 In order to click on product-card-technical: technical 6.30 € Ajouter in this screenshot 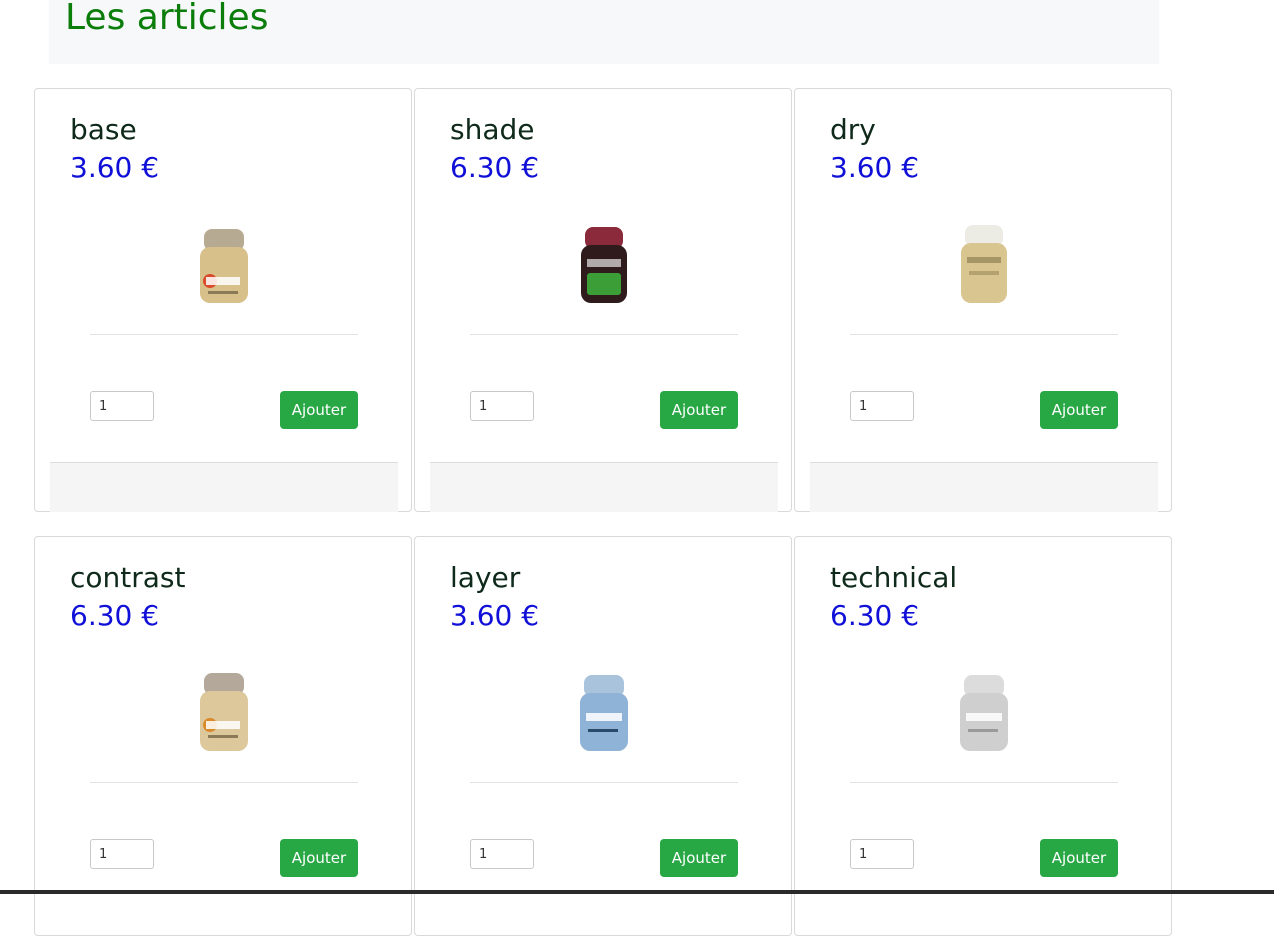, I will do `click(983, 736)`.